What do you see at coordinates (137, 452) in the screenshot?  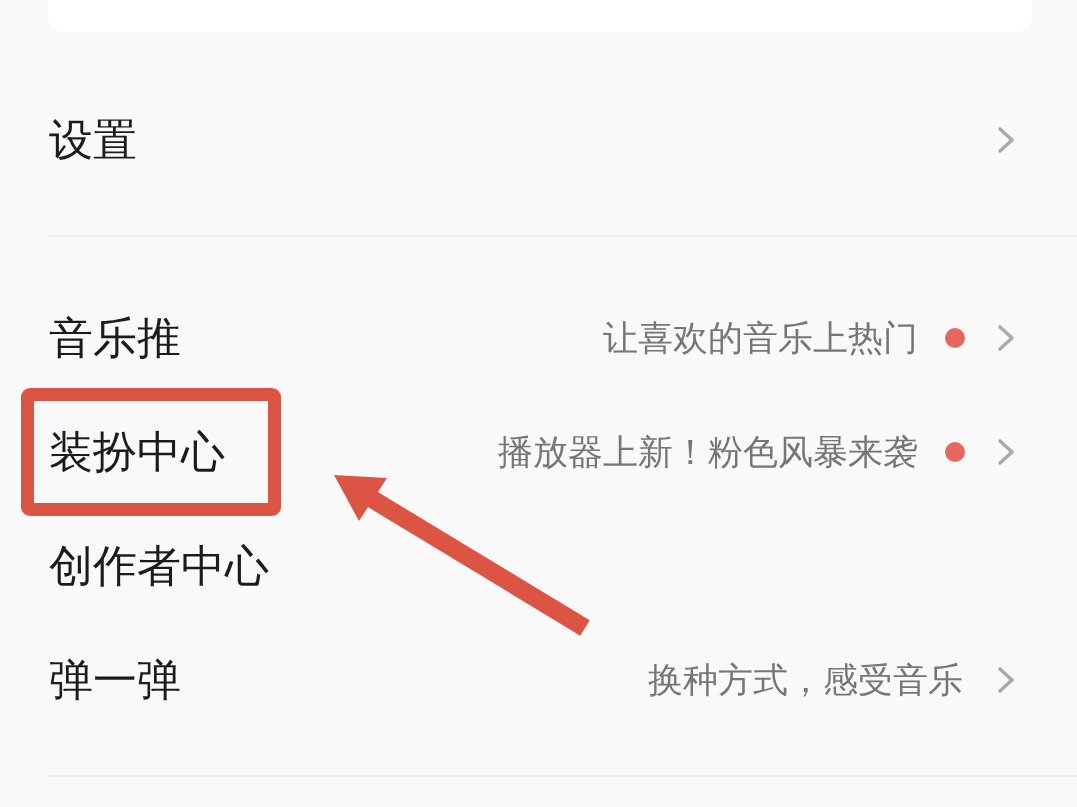 I see `menu-item-label: 装扮中心` at bounding box center [137, 452].